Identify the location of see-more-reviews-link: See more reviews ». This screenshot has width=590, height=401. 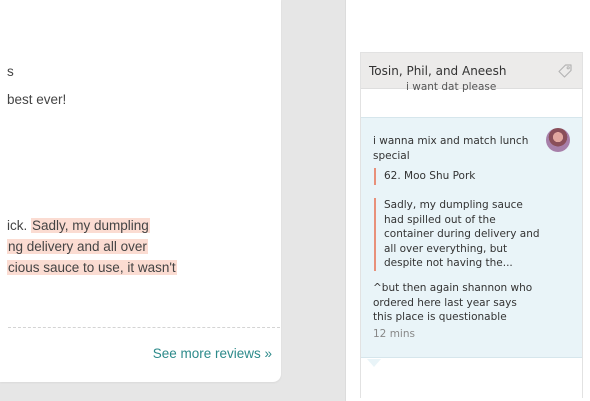
(212, 353).